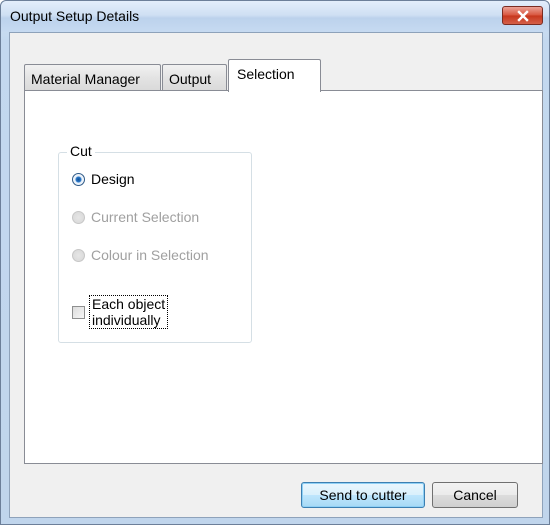  What do you see at coordinates (126, 320) in the screenshot?
I see `each-object-label-line2: individually` at bounding box center [126, 320].